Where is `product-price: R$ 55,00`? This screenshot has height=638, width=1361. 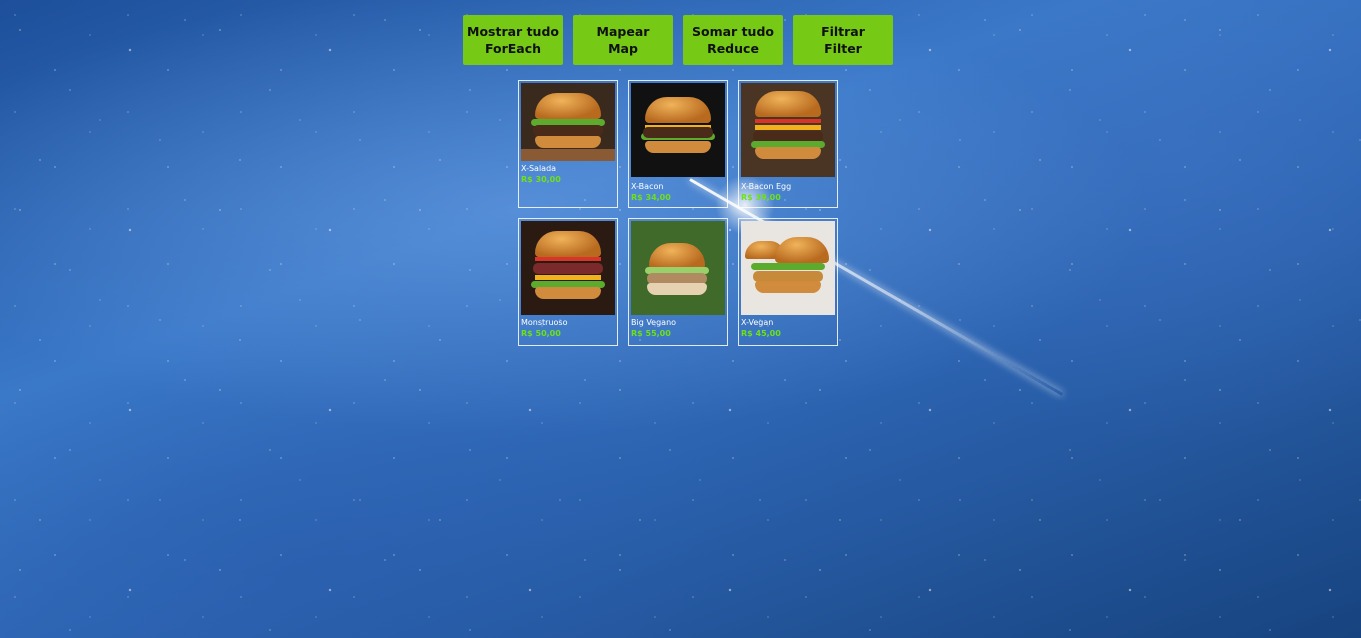
product-price: R$ 55,00 is located at coordinates (651, 333).